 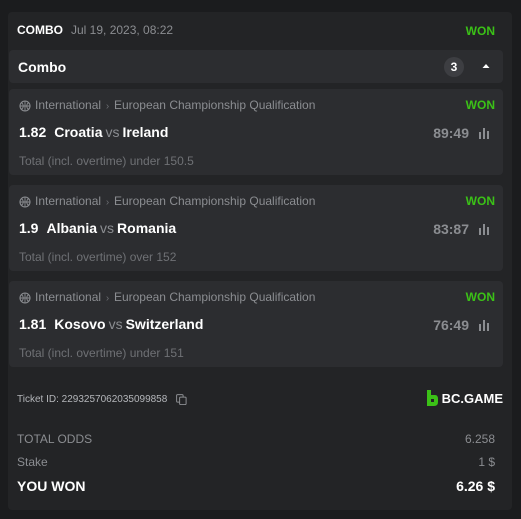 What do you see at coordinates (181, 399) in the screenshot?
I see `copy-icon` at bounding box center [181, 399].